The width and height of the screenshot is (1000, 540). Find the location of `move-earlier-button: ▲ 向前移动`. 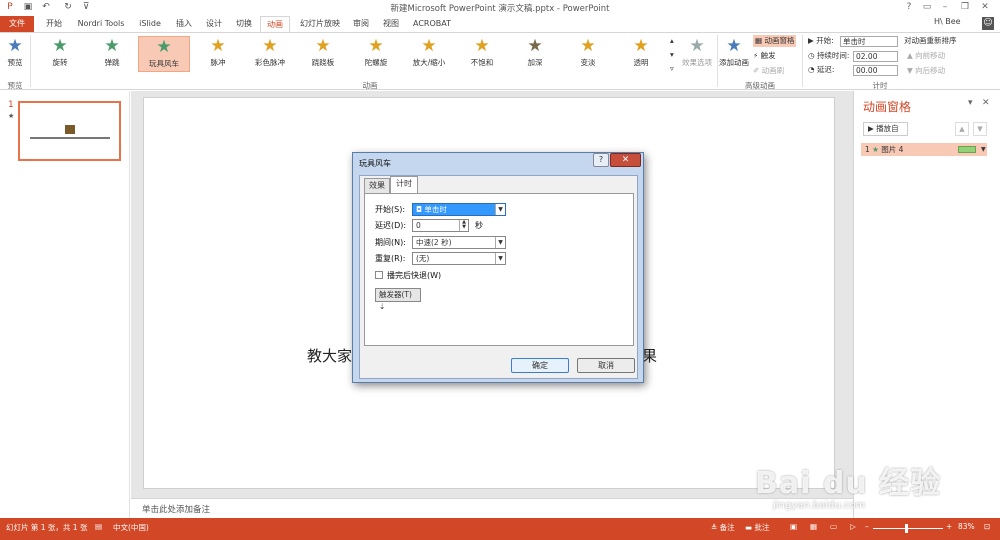

move-earlier-button: ▲ 向前移动 is located at coordinates (926, 56).